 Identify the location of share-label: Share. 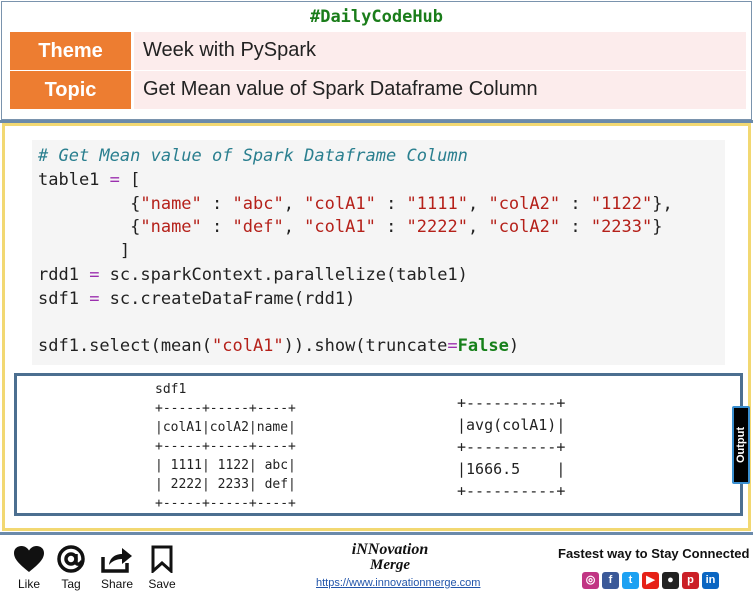
(117, 584).